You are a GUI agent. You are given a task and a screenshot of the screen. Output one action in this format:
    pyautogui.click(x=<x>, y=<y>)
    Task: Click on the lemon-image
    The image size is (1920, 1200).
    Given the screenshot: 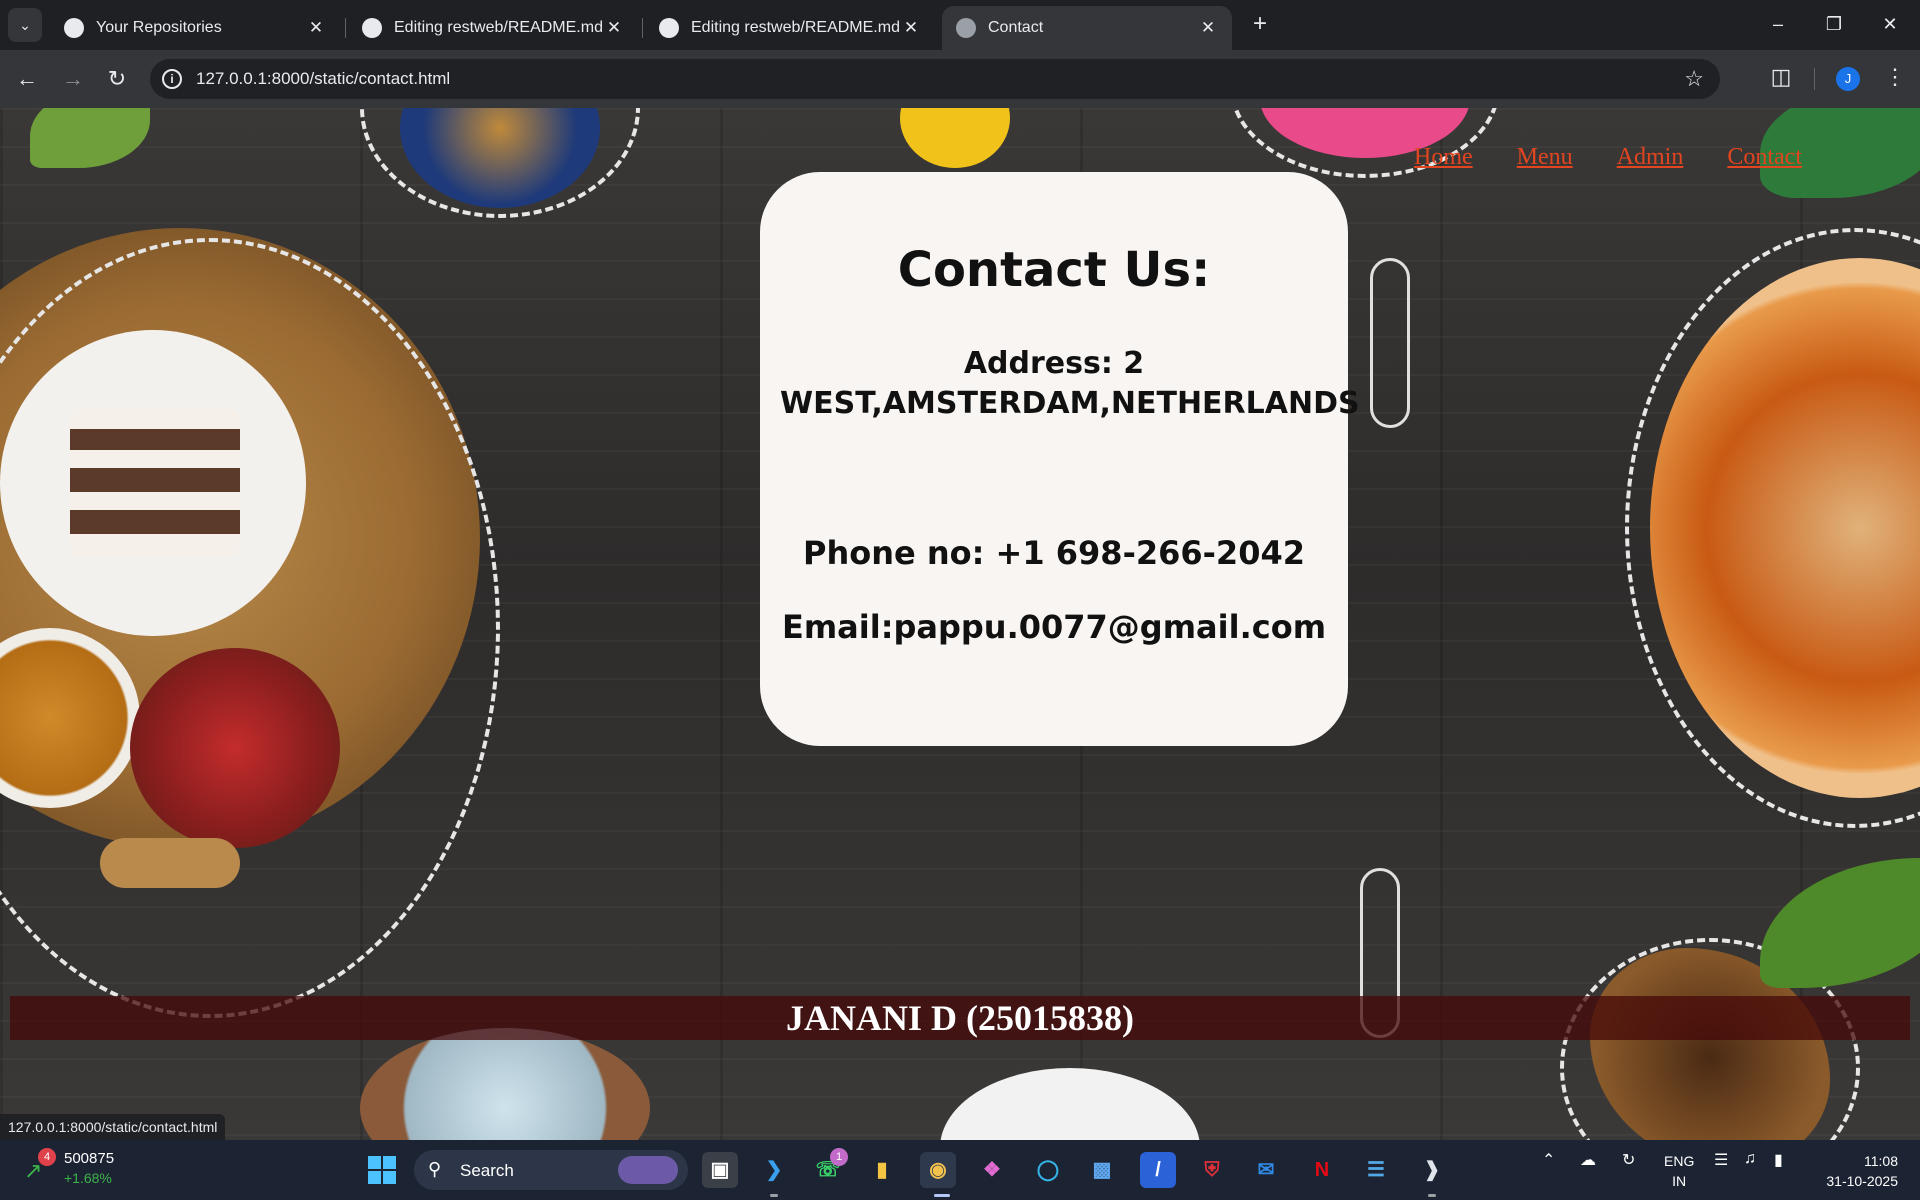 What is the action you would take?
    pyautogui.click(x=955, y=138)
    